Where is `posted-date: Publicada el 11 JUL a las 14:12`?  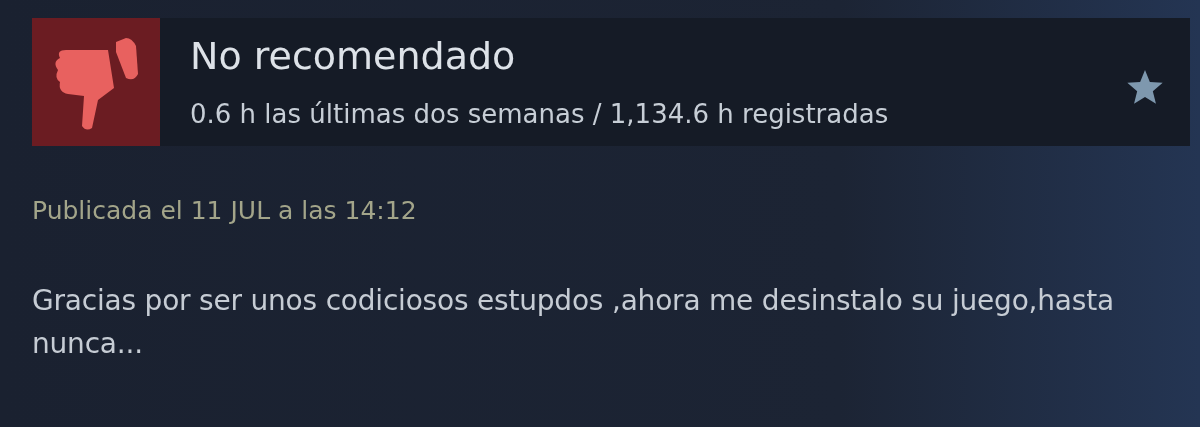
posted-date: Publicada el 11 JUL a las 14:12 is located at coordinates (225, 210).